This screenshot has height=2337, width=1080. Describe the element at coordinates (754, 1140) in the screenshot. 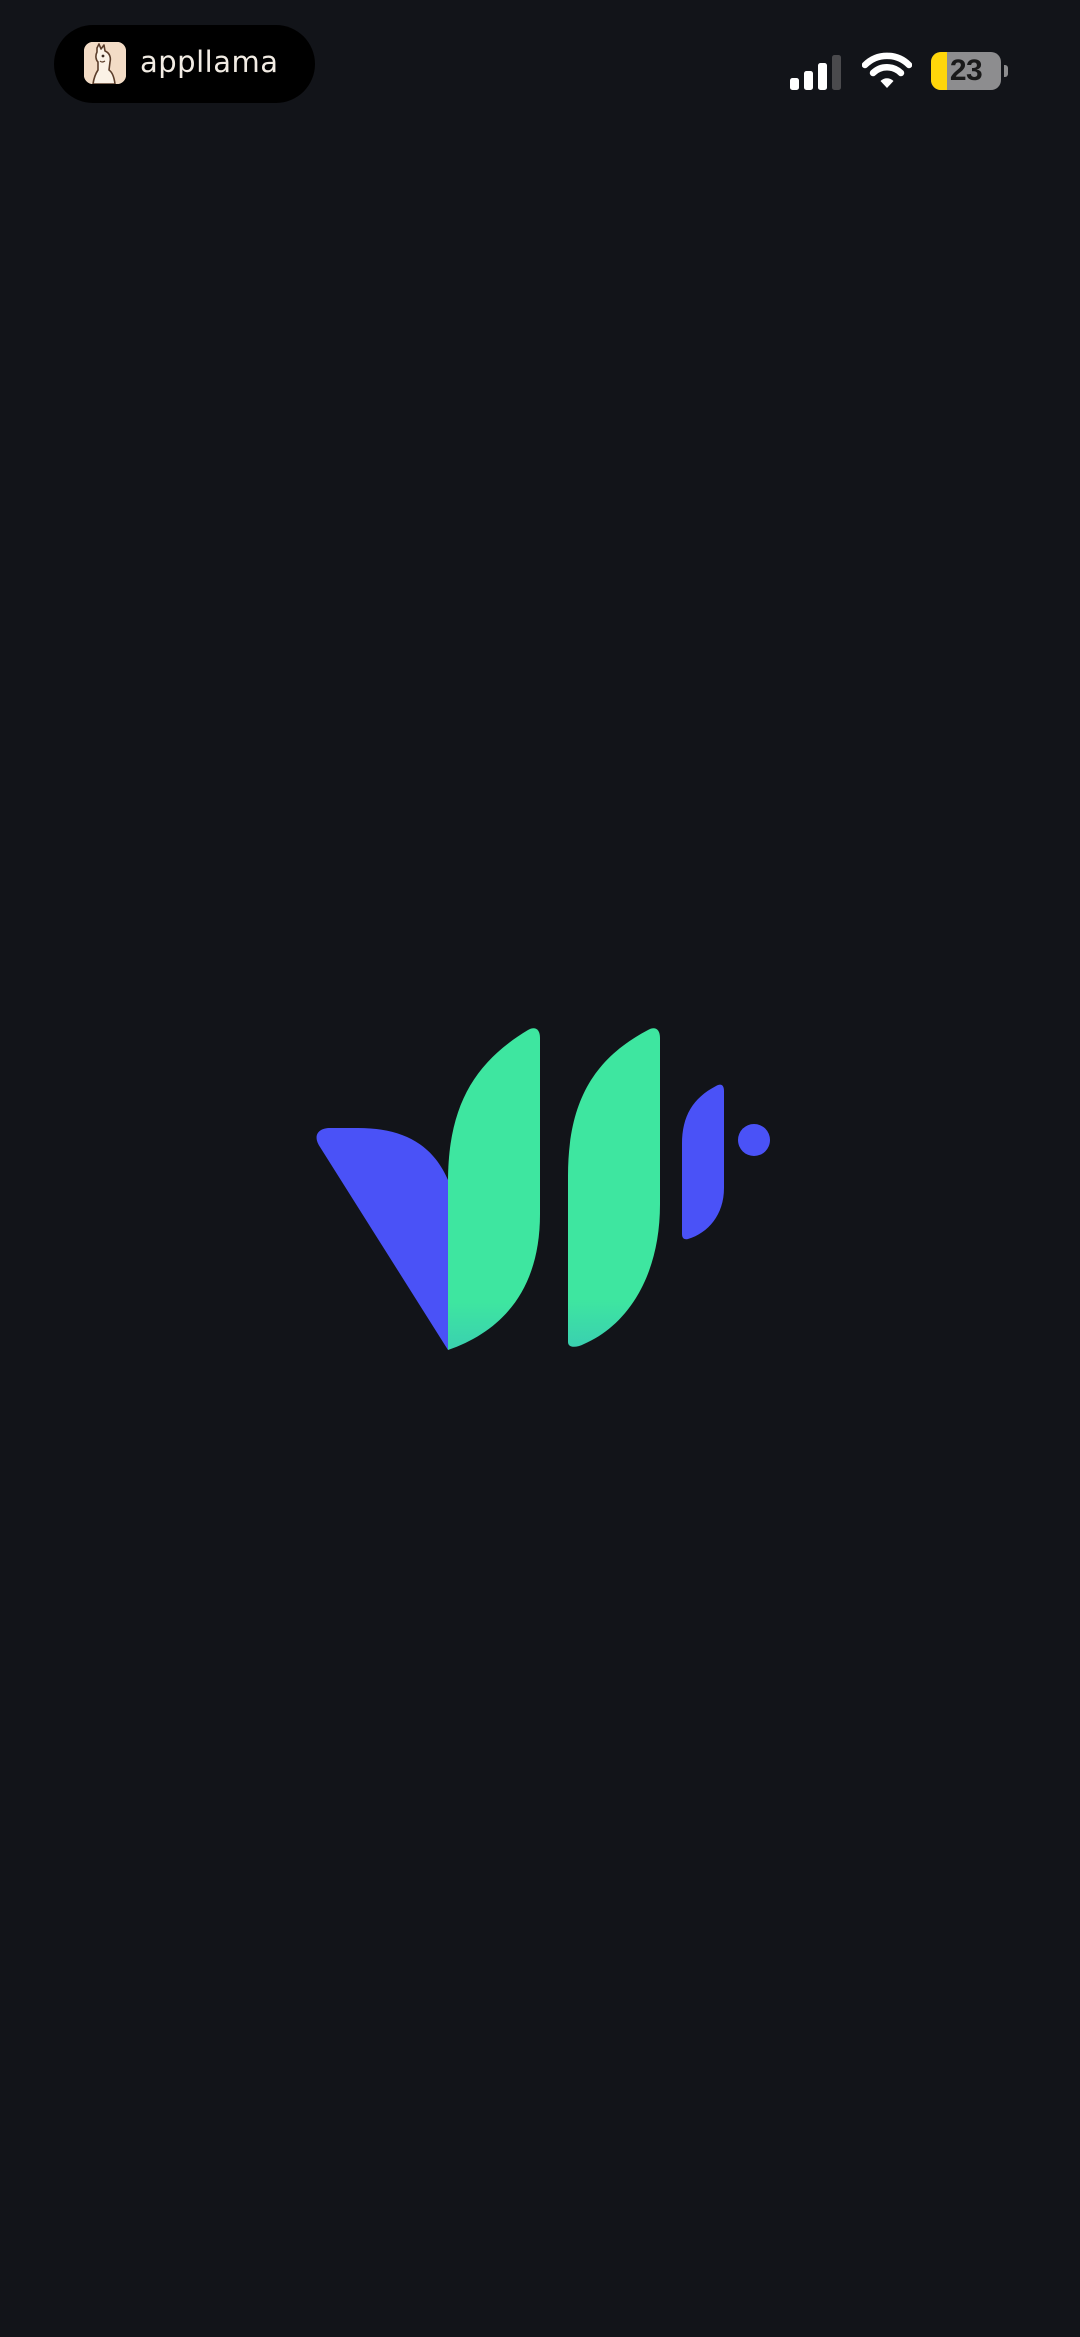

I see `logo-blue-dot` at that location.